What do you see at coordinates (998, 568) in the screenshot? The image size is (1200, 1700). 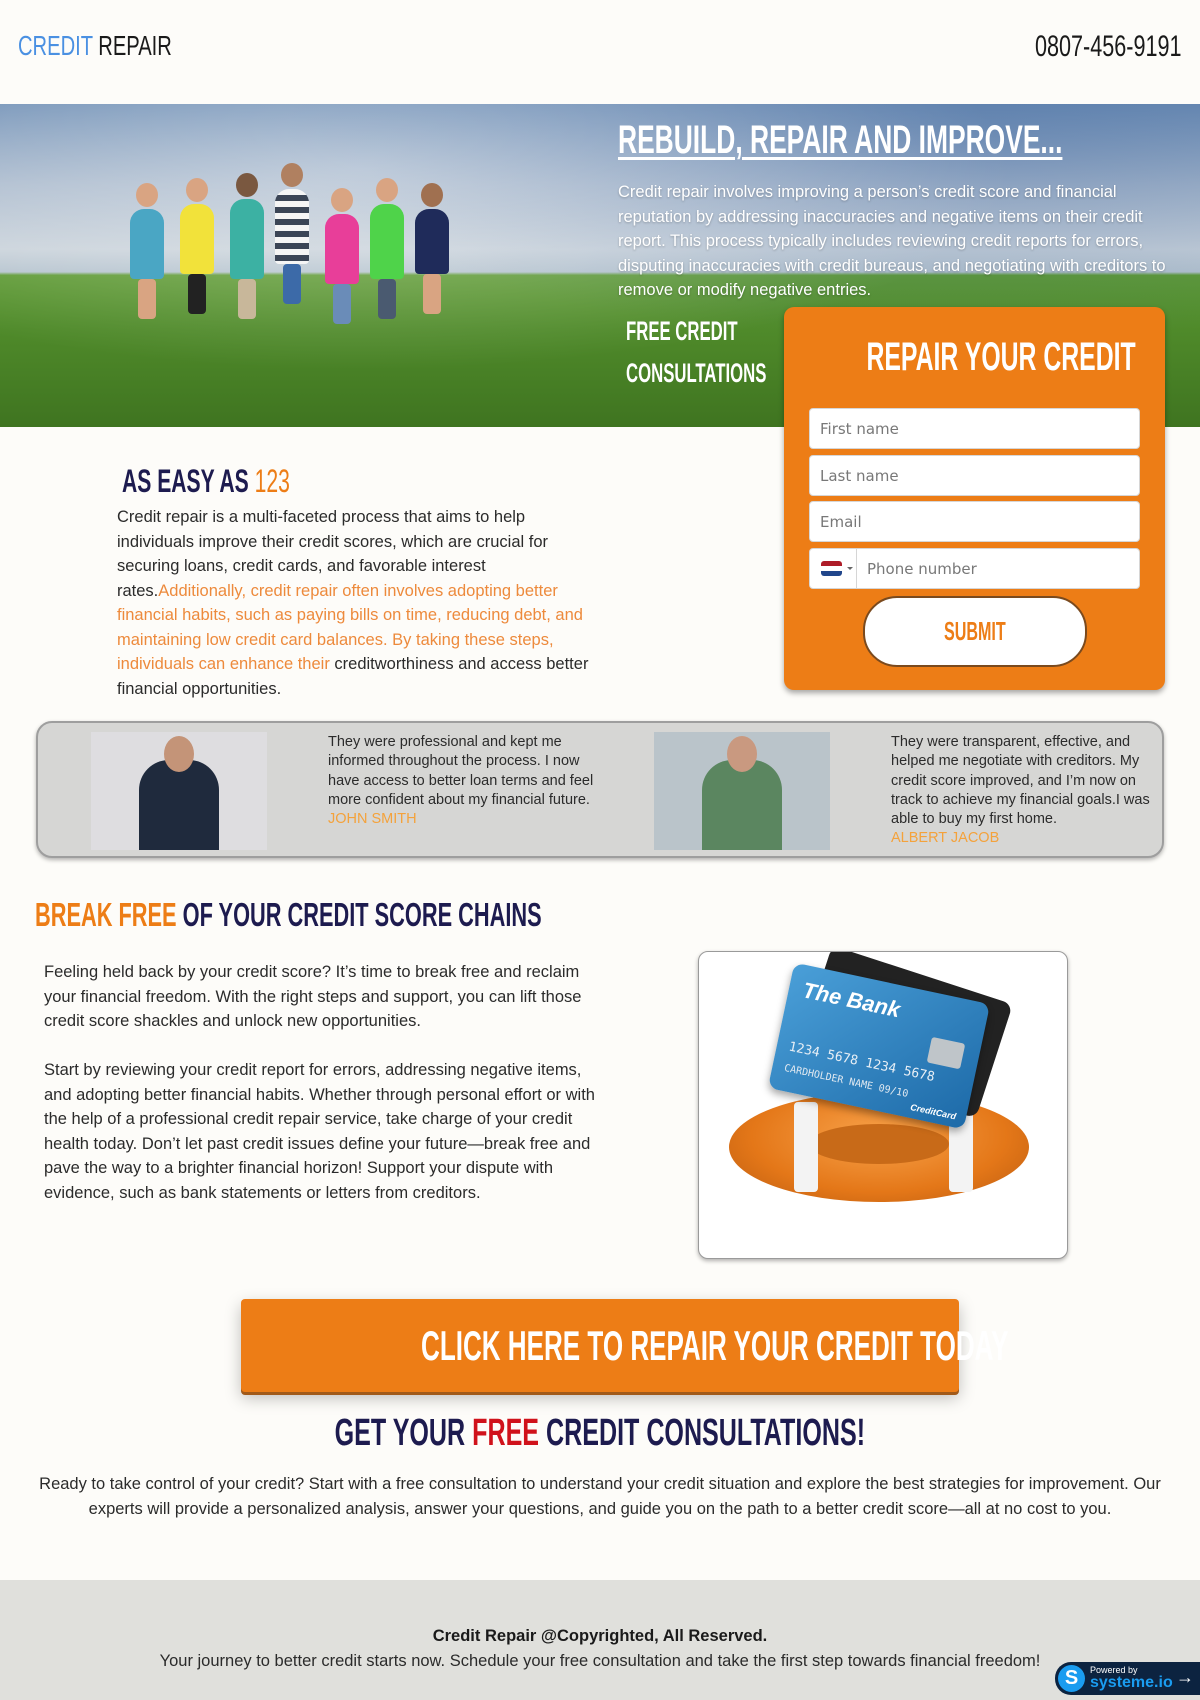 I see `phone-input` at bounding box center [998, 568].